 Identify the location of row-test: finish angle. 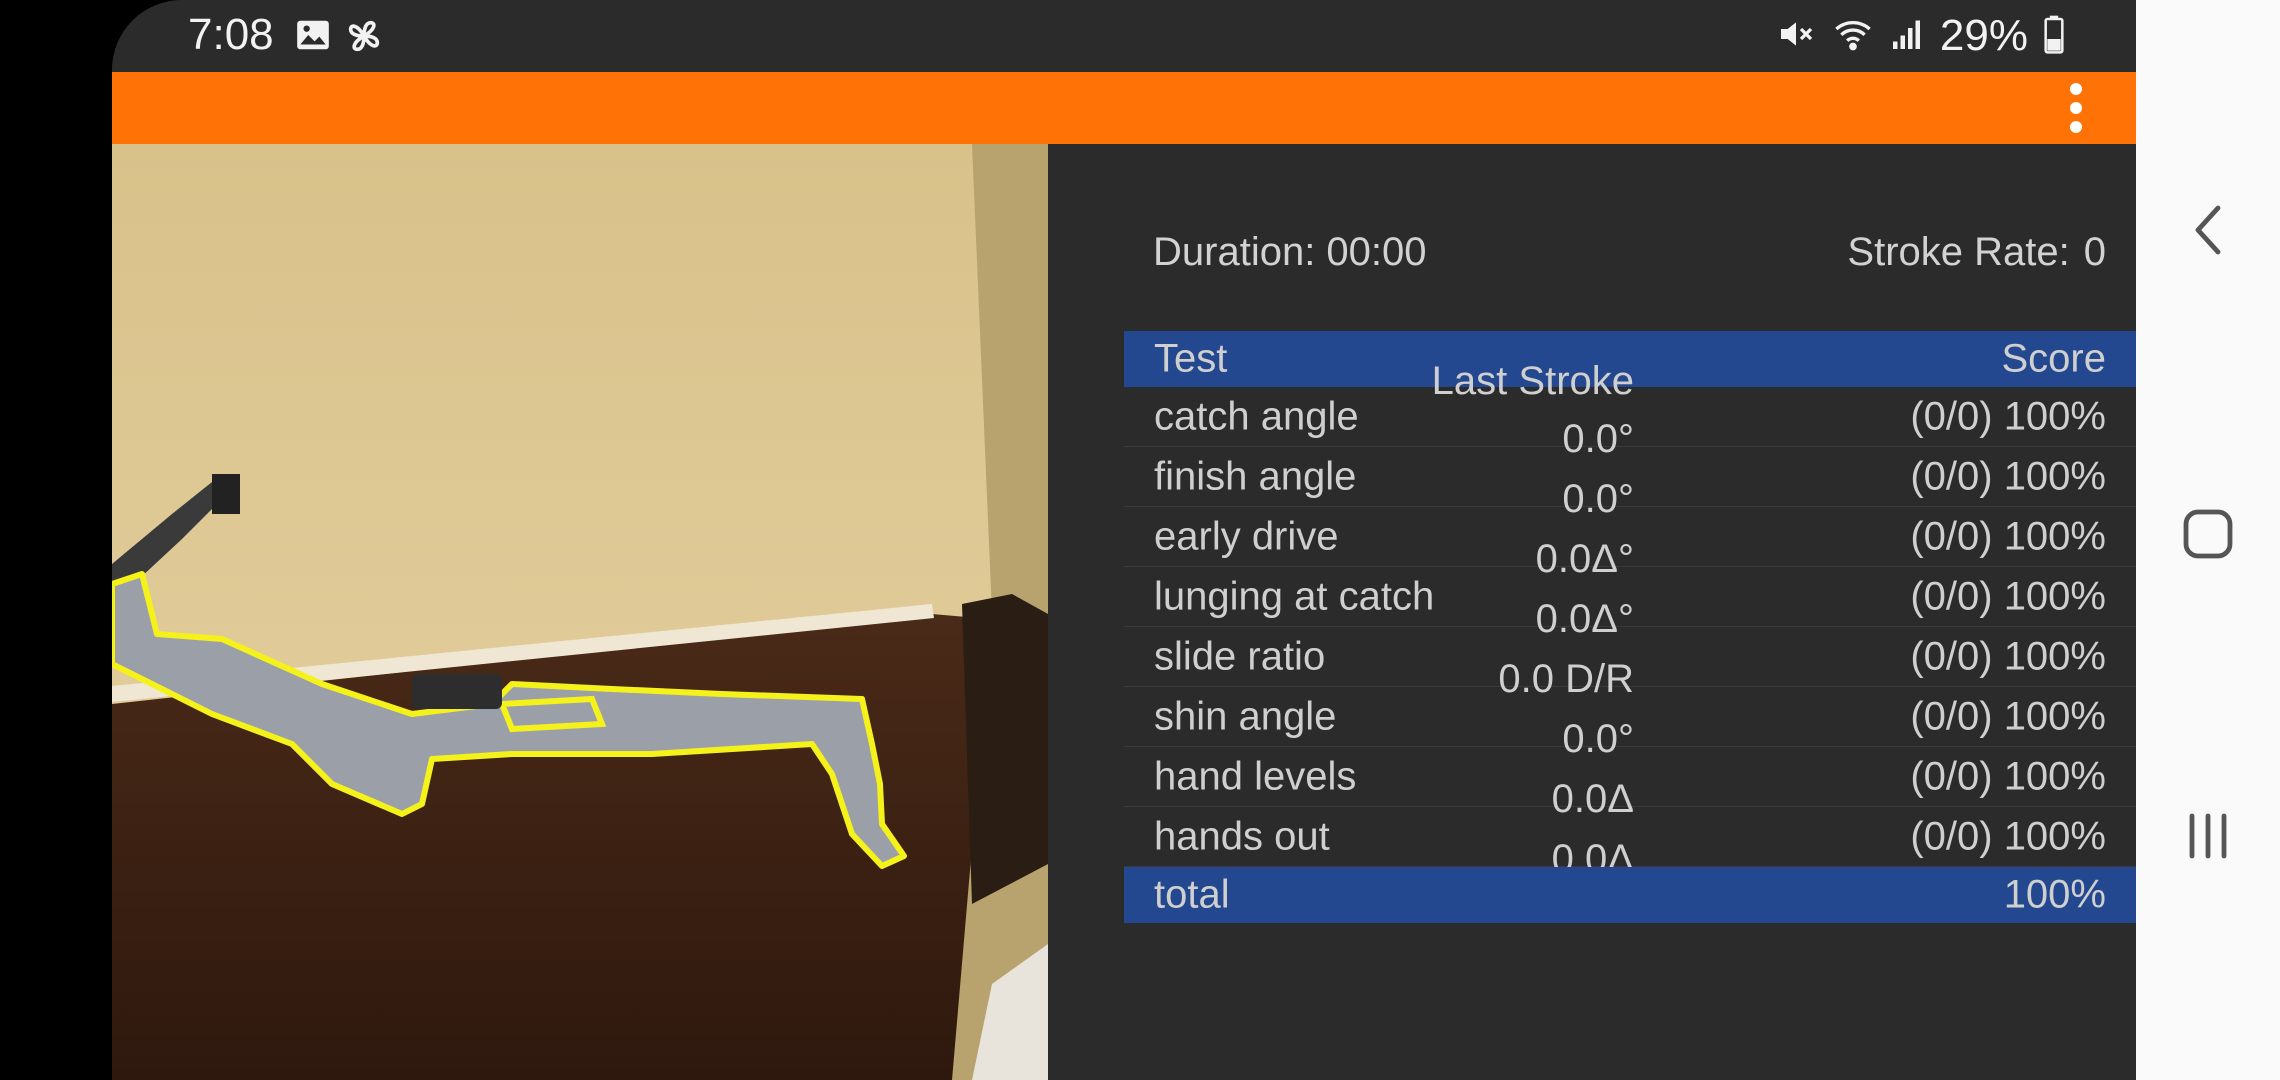
(1255, 476).